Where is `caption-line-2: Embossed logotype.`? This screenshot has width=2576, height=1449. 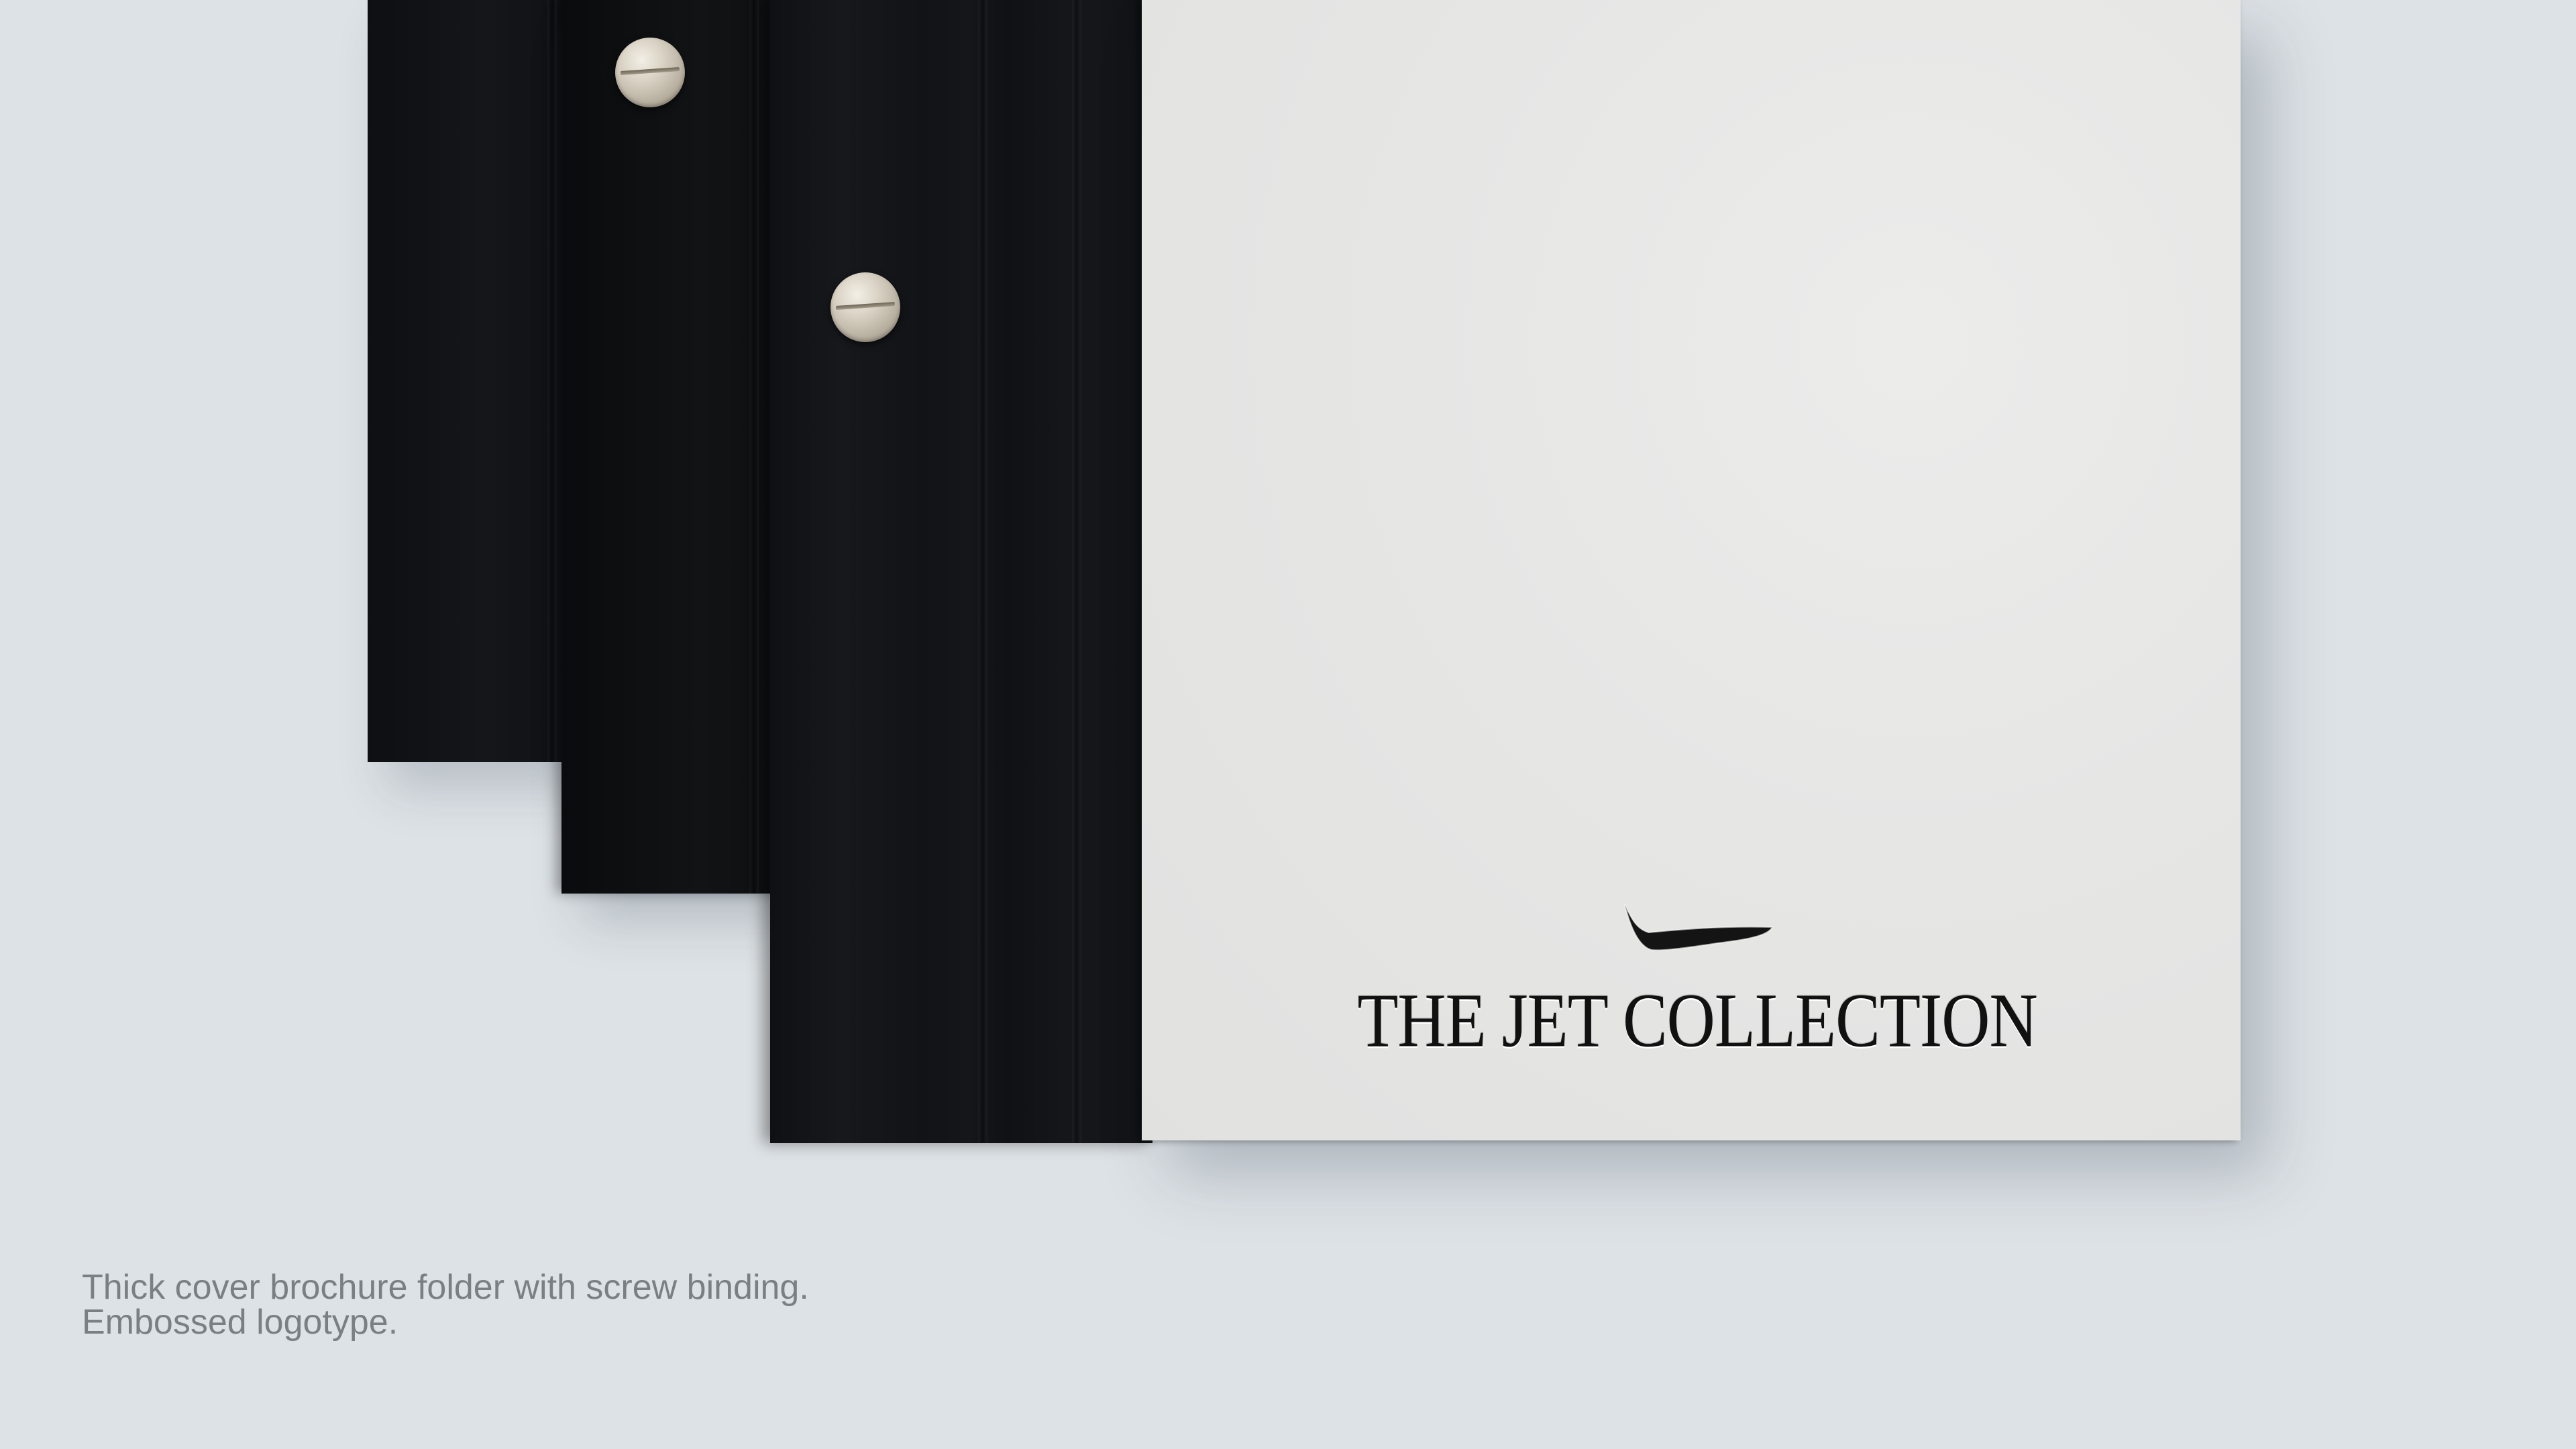 caption-line-2: Embossed logotype. is located at coordinates (240, 1322).